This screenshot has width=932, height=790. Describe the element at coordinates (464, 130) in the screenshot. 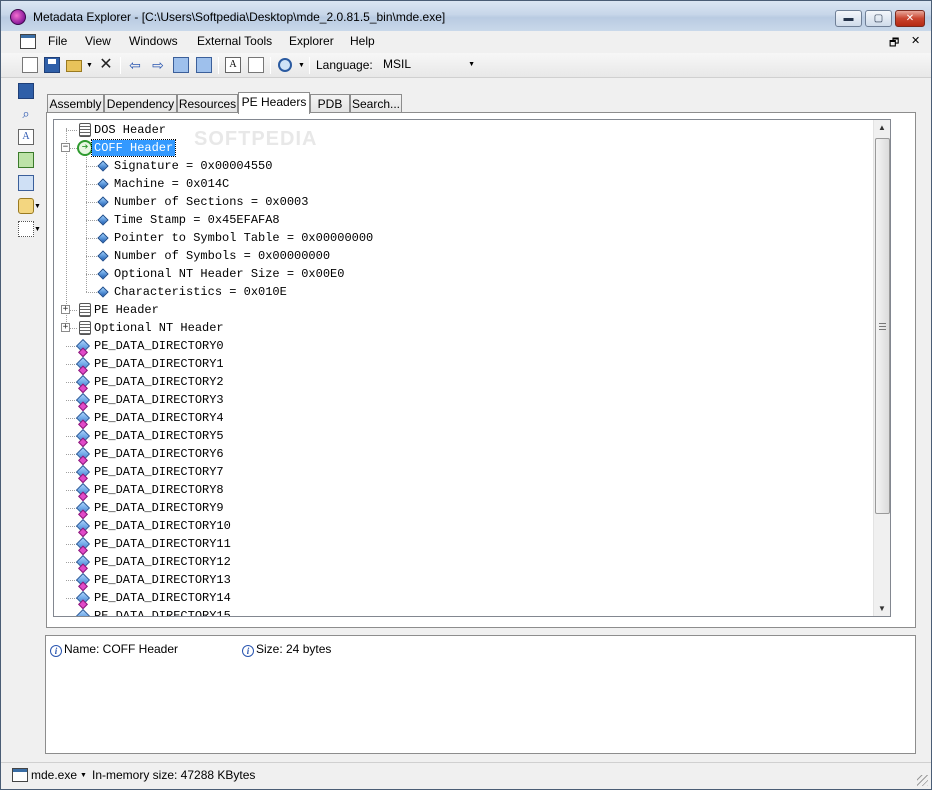

I see `tree-header-row: DOS Header` at that location.